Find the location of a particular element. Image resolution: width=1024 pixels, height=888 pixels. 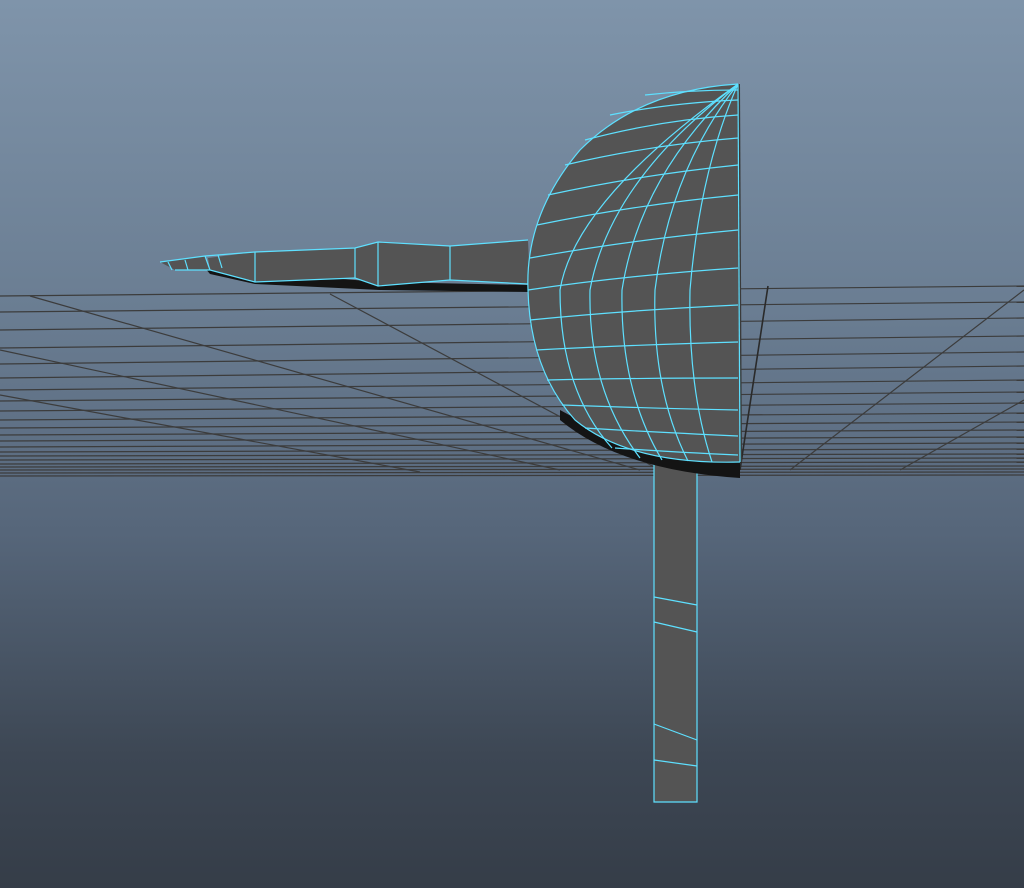

vertical-cylinder-mesh is located at coordinates (675, 631).